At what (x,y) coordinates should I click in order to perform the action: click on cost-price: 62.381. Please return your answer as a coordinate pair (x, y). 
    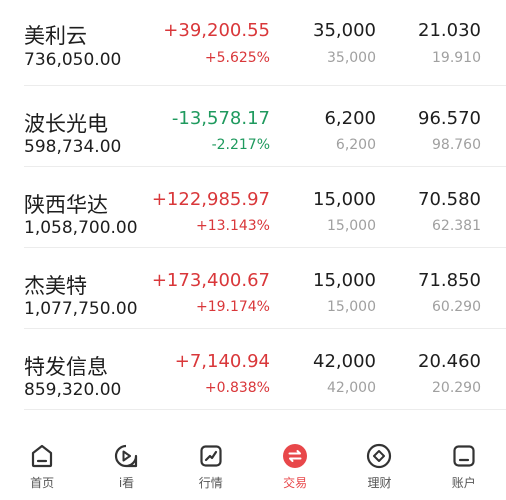
    Looking at the image, I should click on (456, 226).